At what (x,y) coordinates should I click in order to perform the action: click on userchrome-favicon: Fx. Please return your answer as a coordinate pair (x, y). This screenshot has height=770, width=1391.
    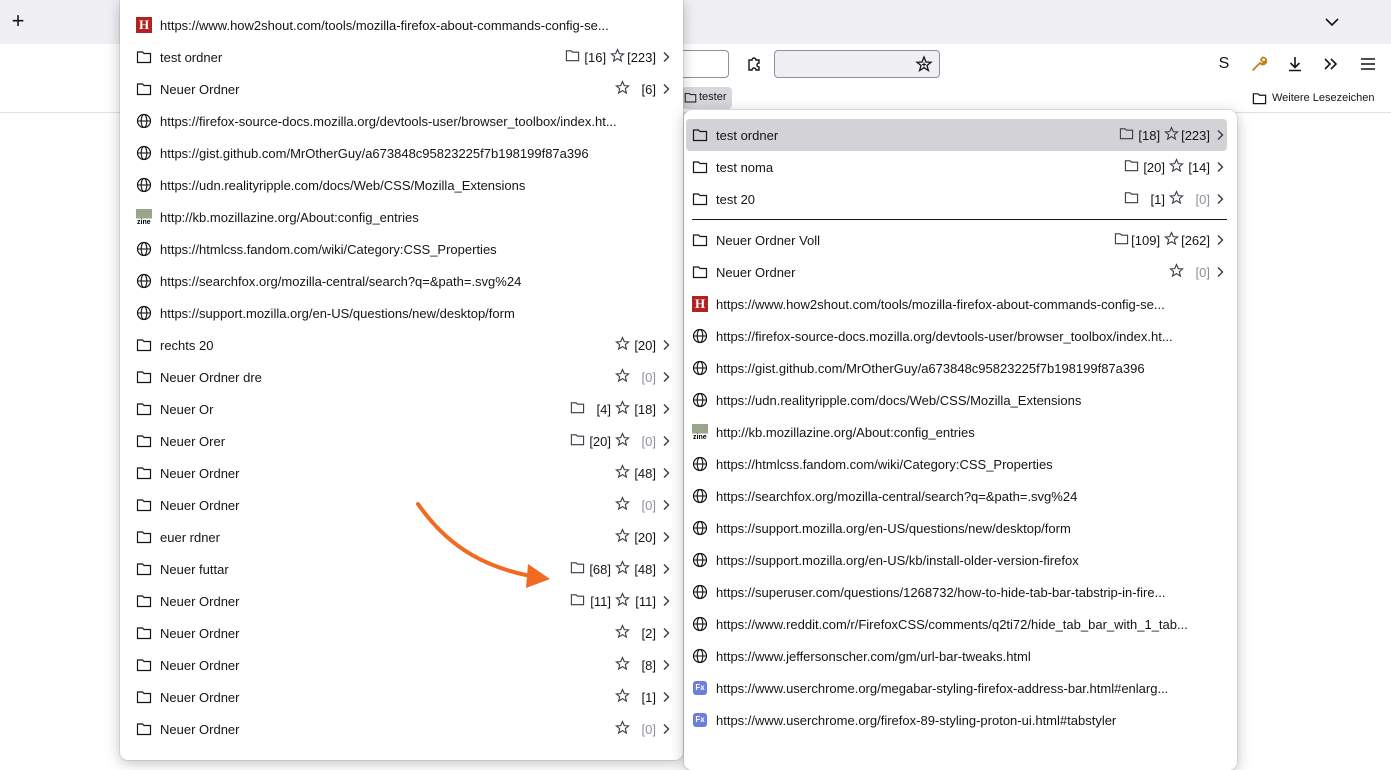
    Looking at the image, I should click on (700, 720).